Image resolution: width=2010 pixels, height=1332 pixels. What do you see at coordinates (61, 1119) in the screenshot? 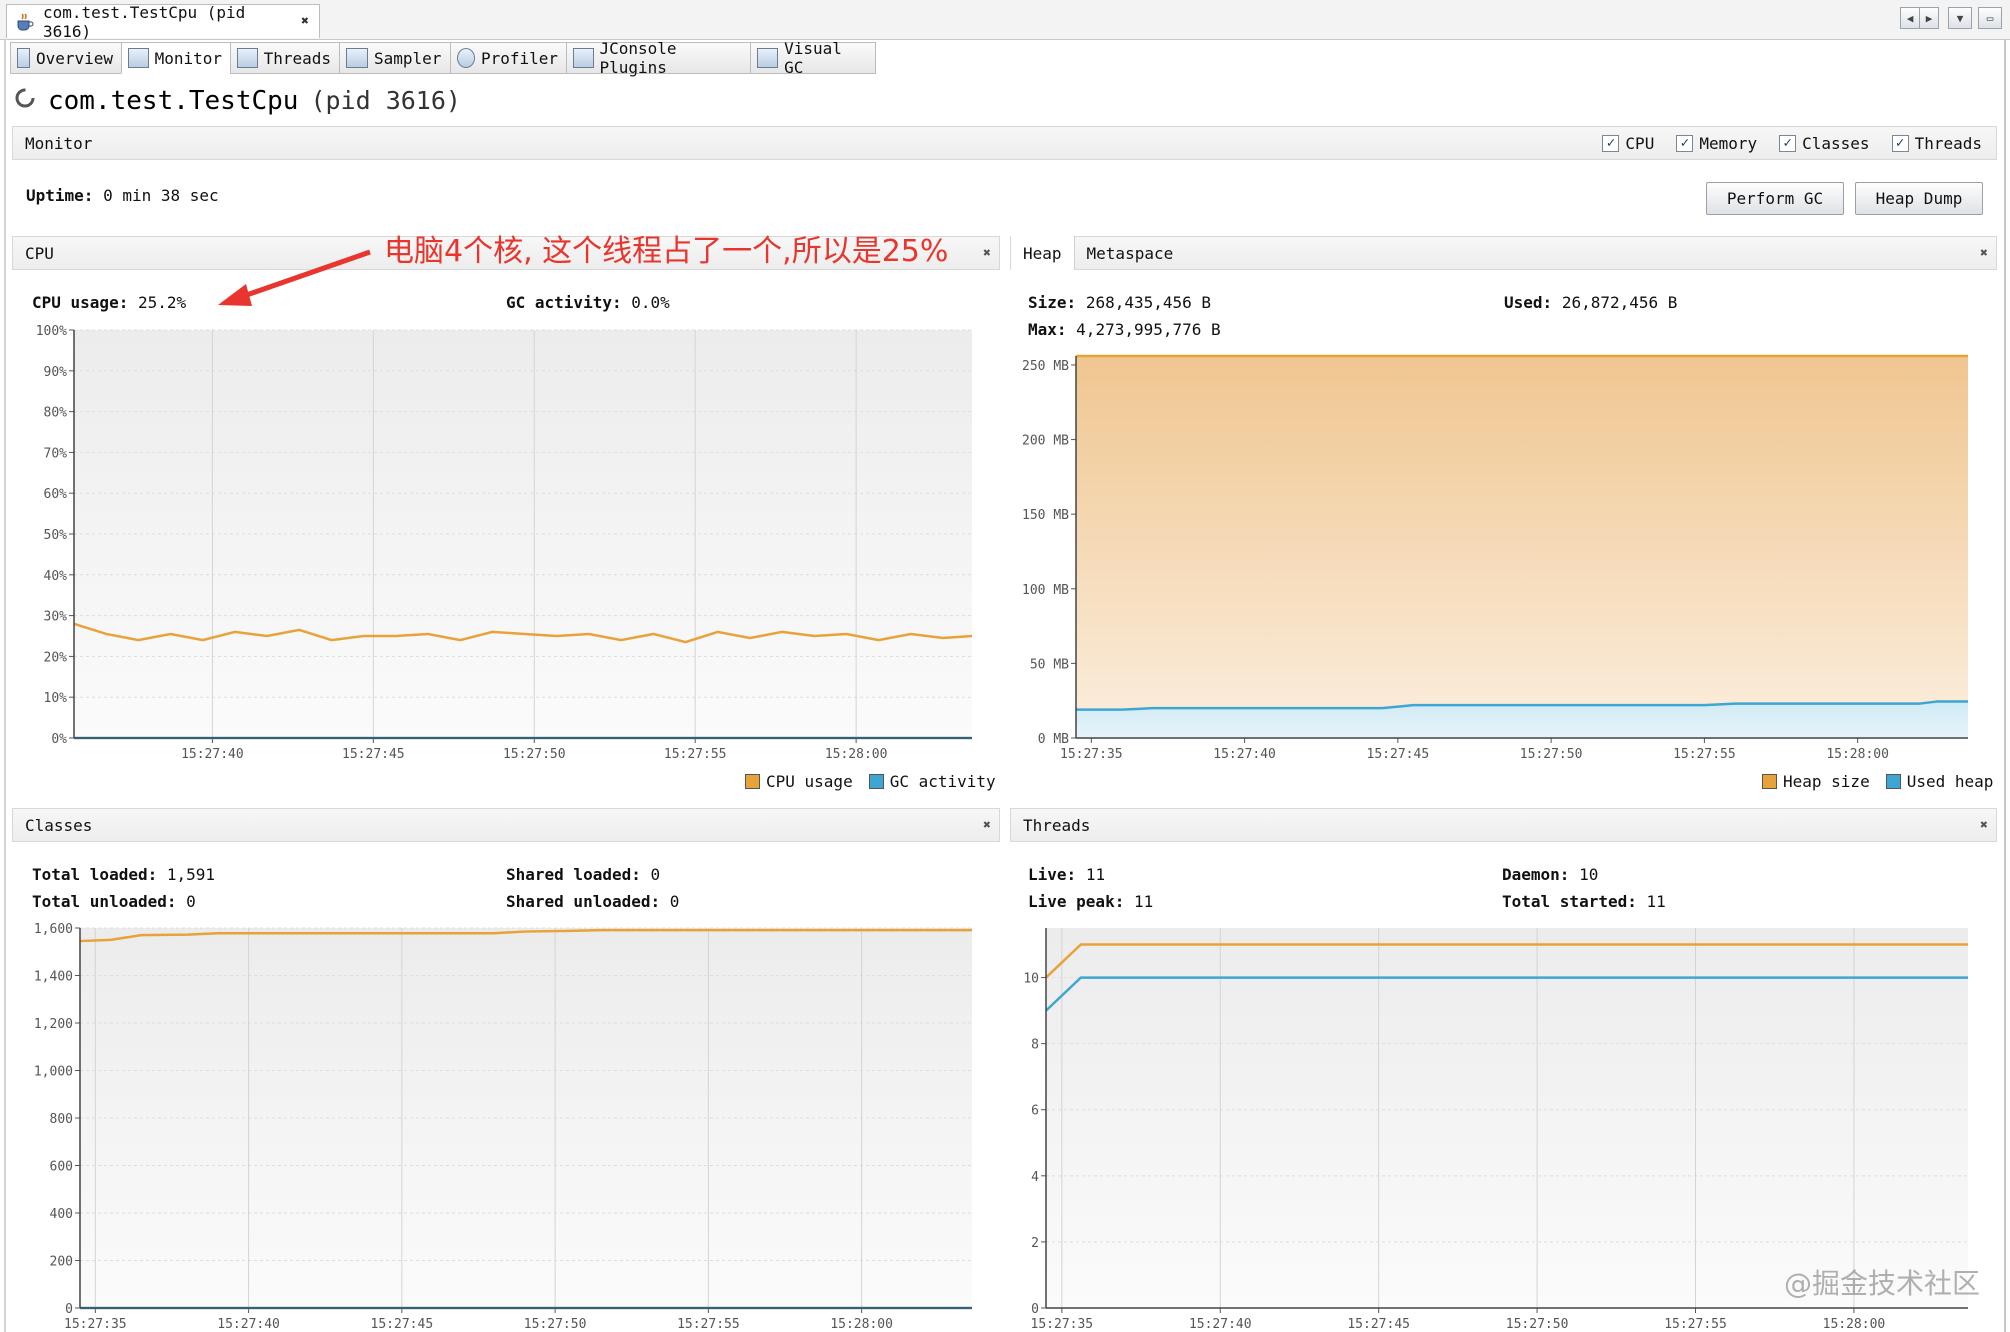
I see `y-tick-label: 800` at bounding box center [61, 1119].